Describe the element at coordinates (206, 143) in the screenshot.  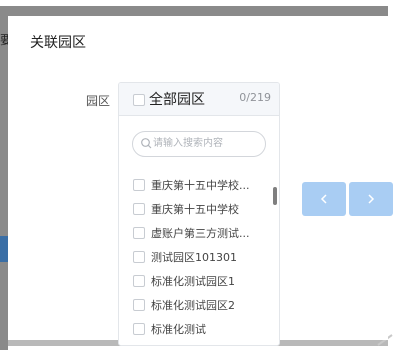
I see `search-input` at that location.